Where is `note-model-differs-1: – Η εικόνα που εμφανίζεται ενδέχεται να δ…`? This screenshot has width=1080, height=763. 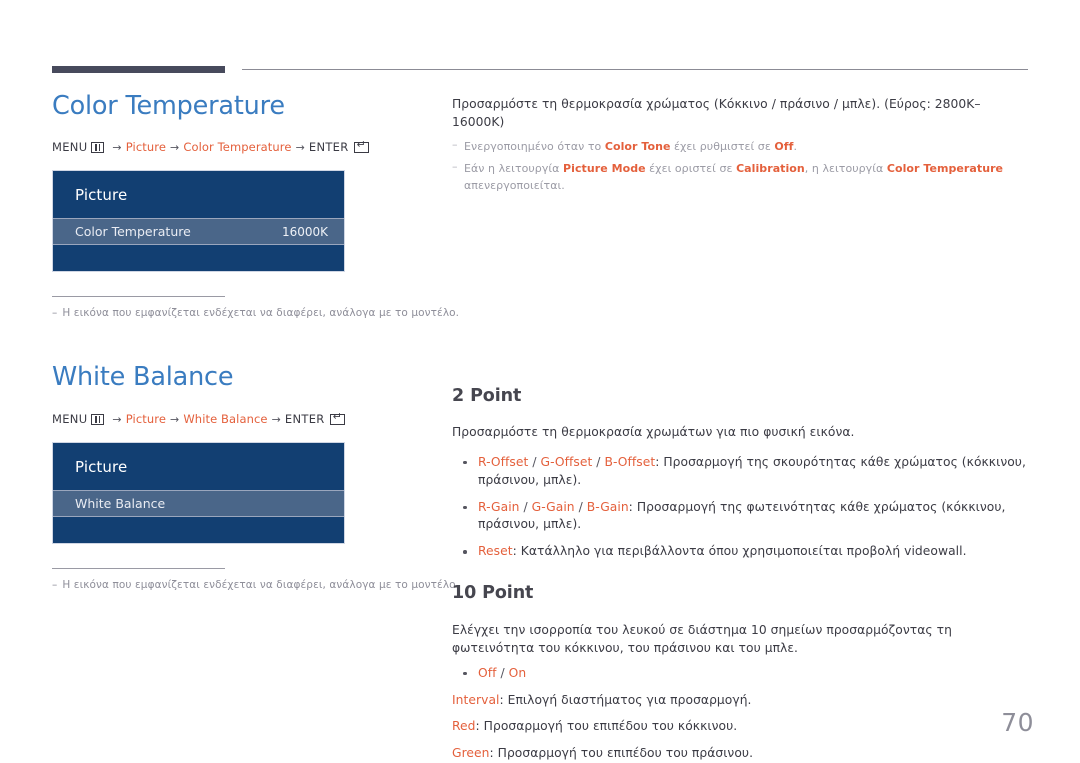
note-model-differs-1: – Η εικόνα που εμφανίζεται ενδέχεται να δ… is located at coordinates (255, 313).